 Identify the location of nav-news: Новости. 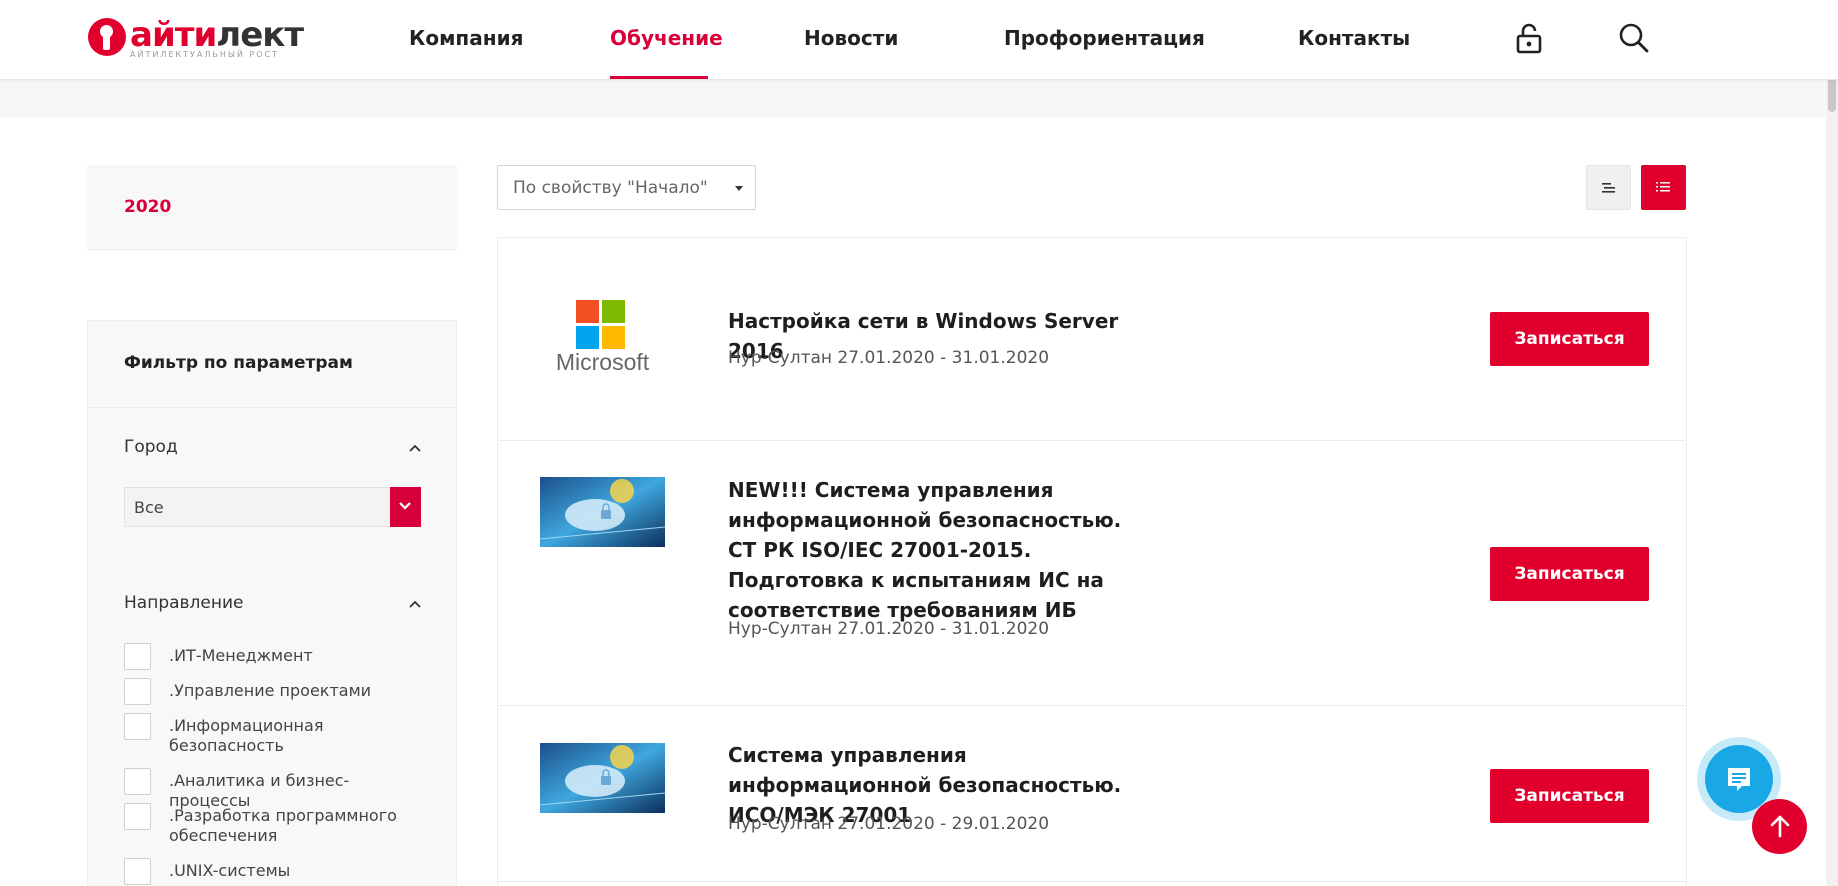
(851, 38).